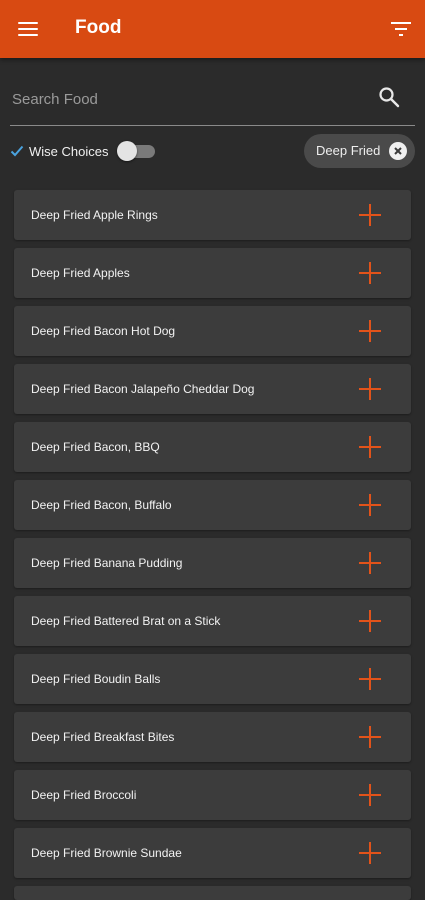  I want to click on wise-choices-filter: Wise Choices, so click(59, 151).